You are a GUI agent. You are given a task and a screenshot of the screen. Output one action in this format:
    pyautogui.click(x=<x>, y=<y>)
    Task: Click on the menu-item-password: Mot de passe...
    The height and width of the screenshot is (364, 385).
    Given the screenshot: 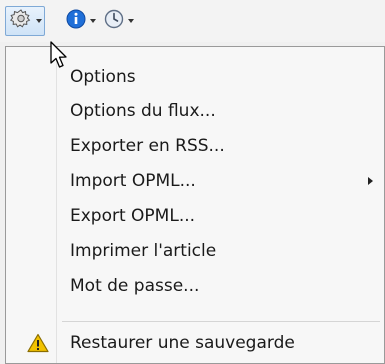 What is the action you would take?
    pyautogui.click(x=195, y=286)
    